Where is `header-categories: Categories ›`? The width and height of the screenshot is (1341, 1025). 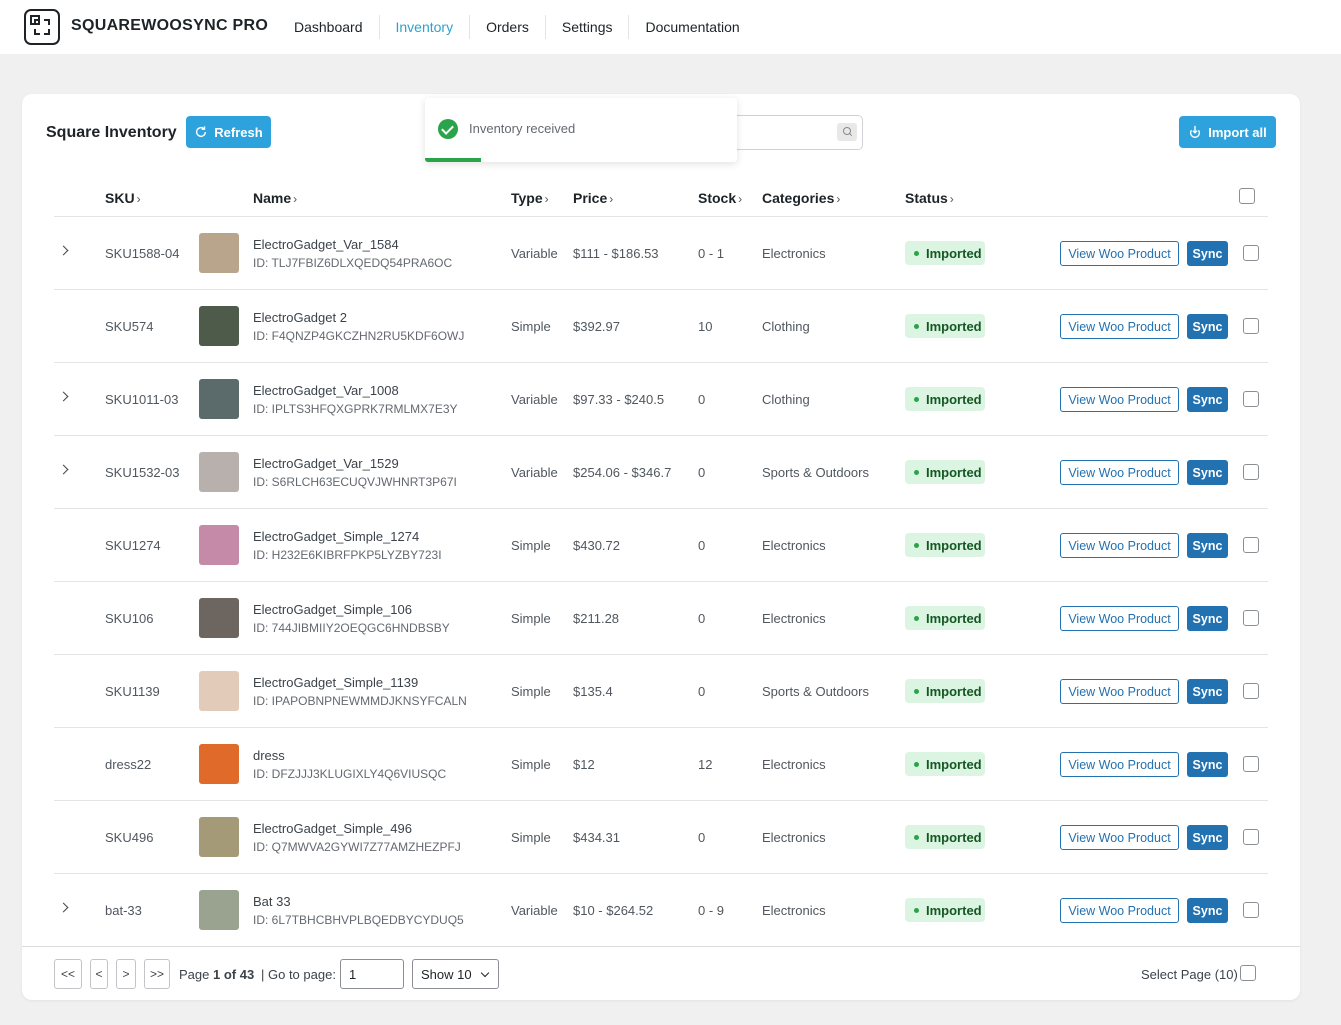
header-categories: Categories › is located at coordinates (801, 198).